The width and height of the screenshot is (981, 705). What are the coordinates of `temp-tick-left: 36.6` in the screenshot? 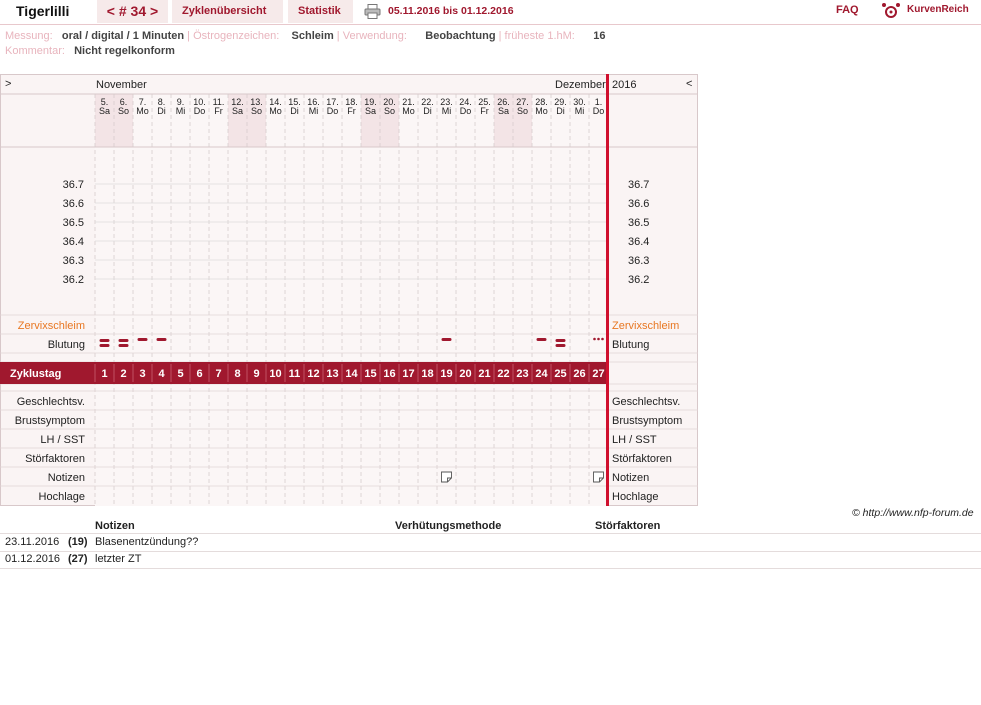 It's located at (73, 204).